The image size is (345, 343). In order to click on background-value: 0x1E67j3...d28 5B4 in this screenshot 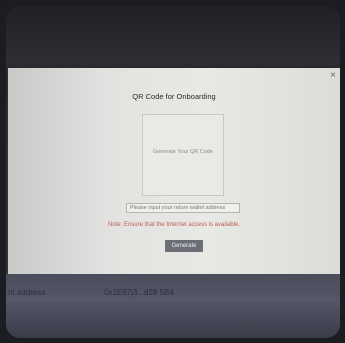, I will do `click(139, 292)`.